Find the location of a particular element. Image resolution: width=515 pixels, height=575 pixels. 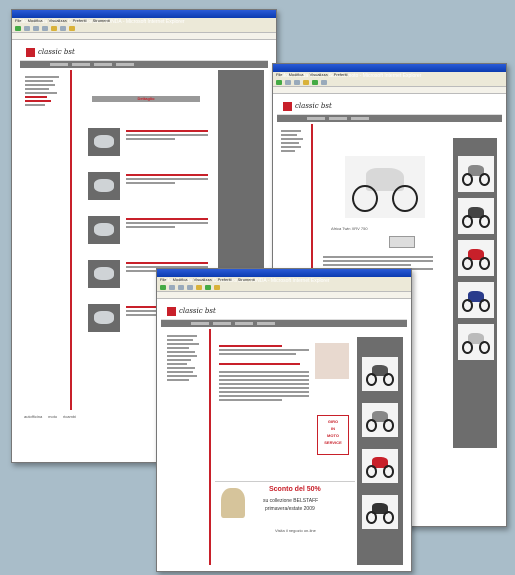

promo-title: Sconto del 50% is located at coordinates (295, 489).